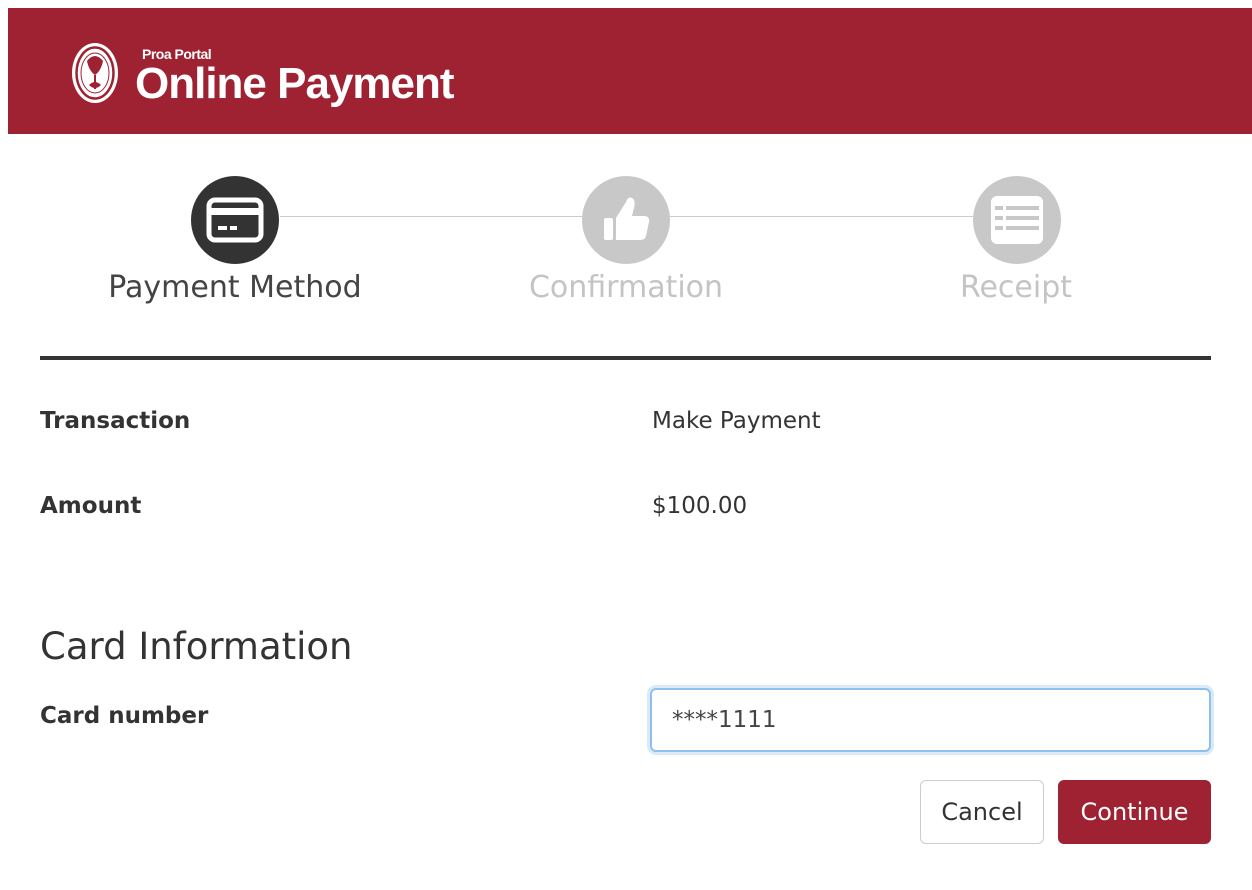 The image size is (1252, 890). I want to click on step-3-circle, so click(1017, 220).